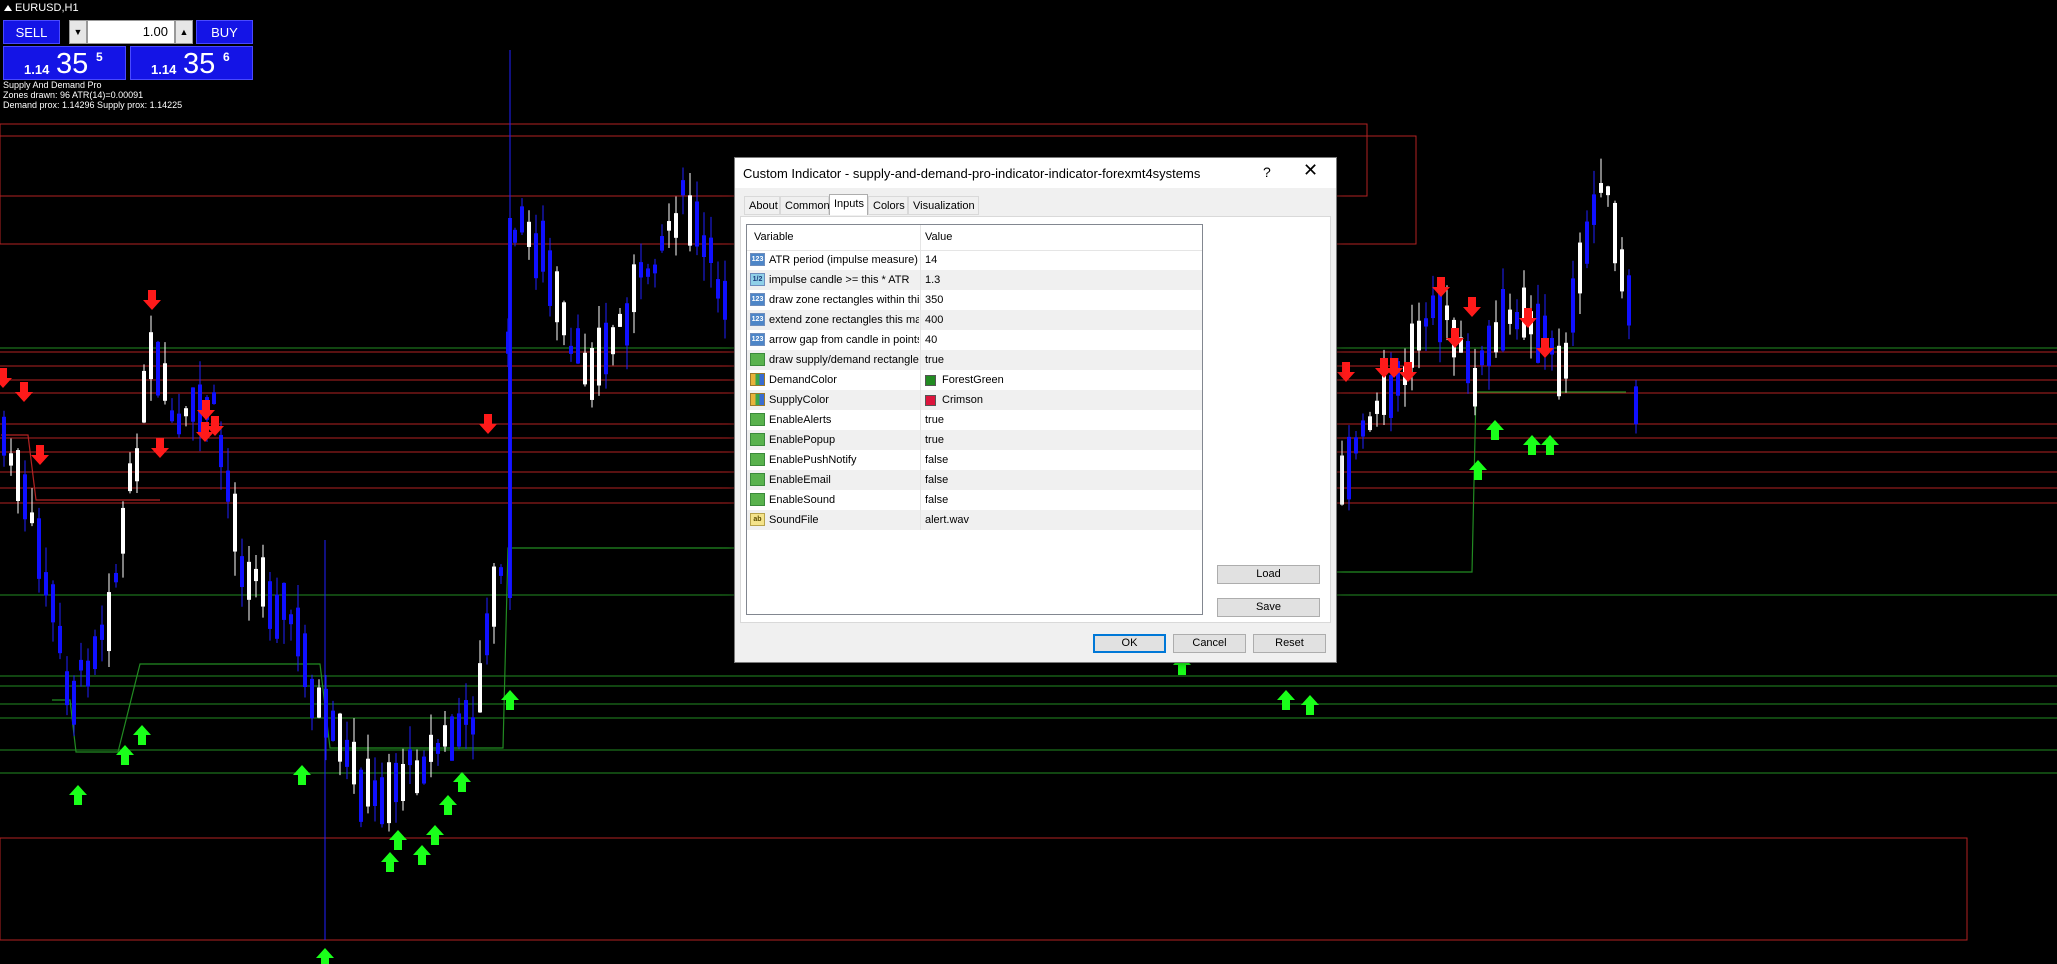  What do you see at coordinates (799, 400) in the screenshot?
I see `param-name: SupplyColor` at bounding box center [799, 400].